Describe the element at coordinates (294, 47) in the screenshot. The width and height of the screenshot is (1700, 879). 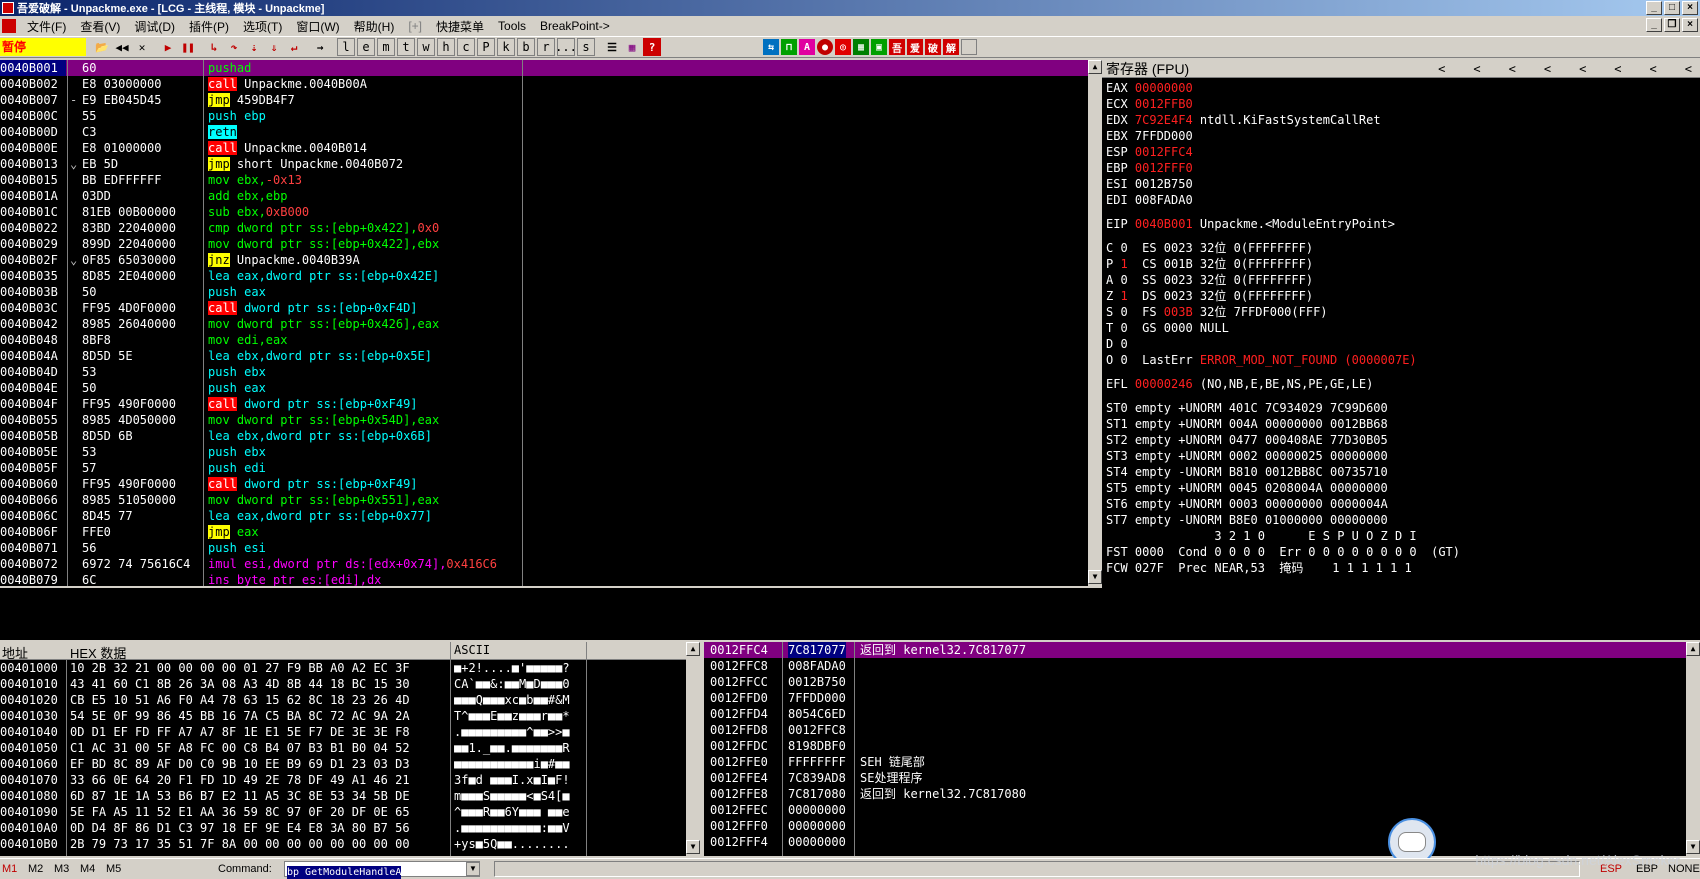
I see `execute-till-return-icon: ↵` at that location.